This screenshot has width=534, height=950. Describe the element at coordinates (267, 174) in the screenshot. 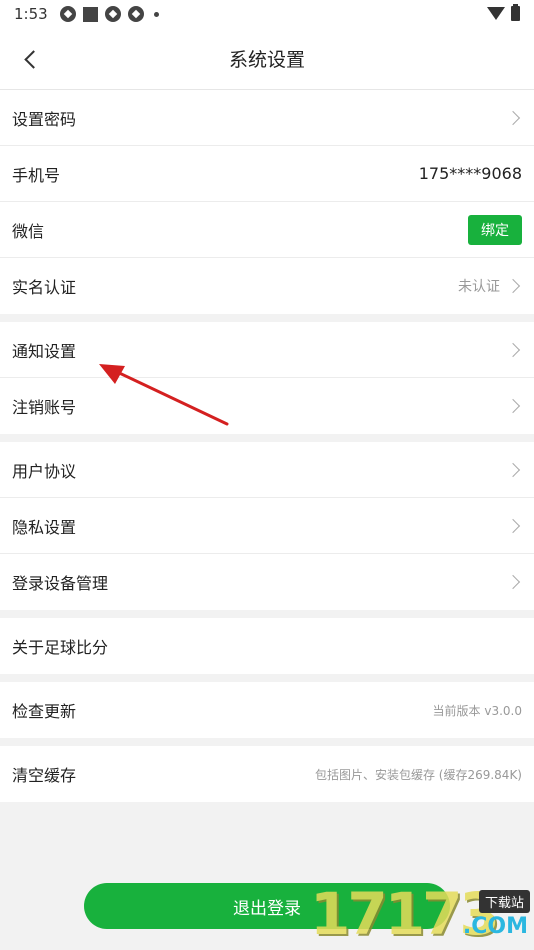

I see `row-phone: 手机号 175****9068` at that location.